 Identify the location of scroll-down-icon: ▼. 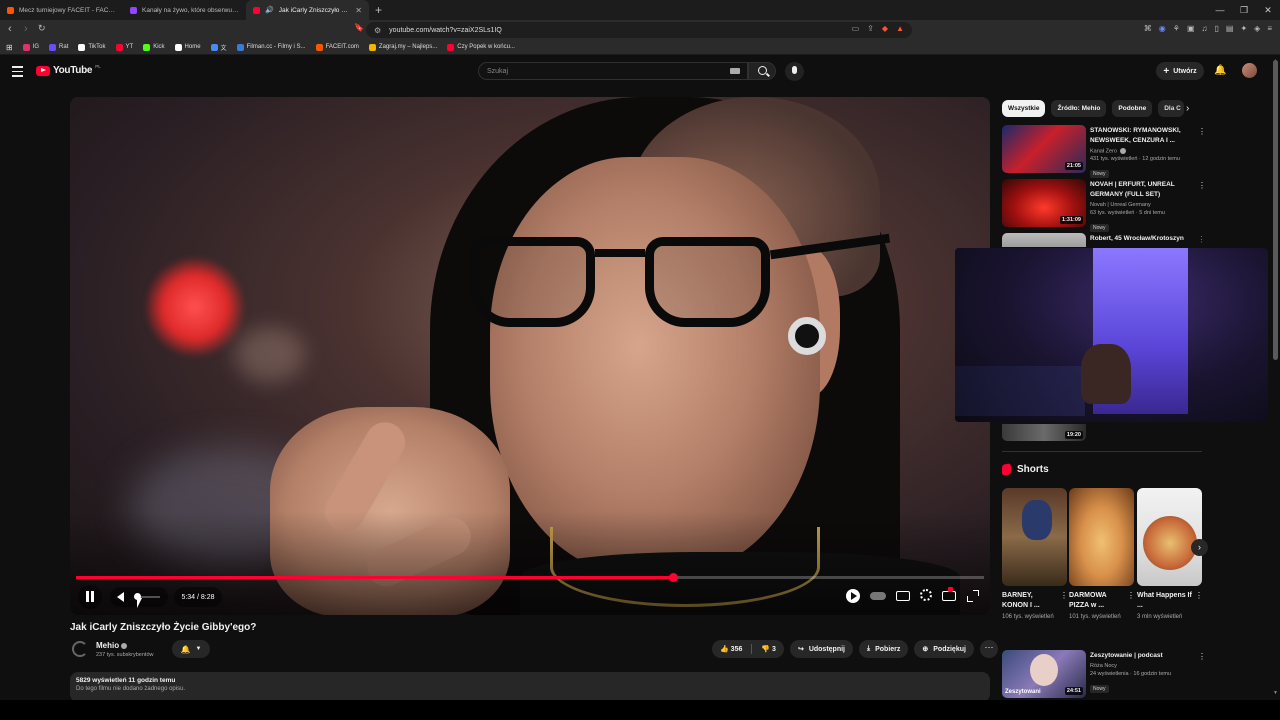
(1275, 693).